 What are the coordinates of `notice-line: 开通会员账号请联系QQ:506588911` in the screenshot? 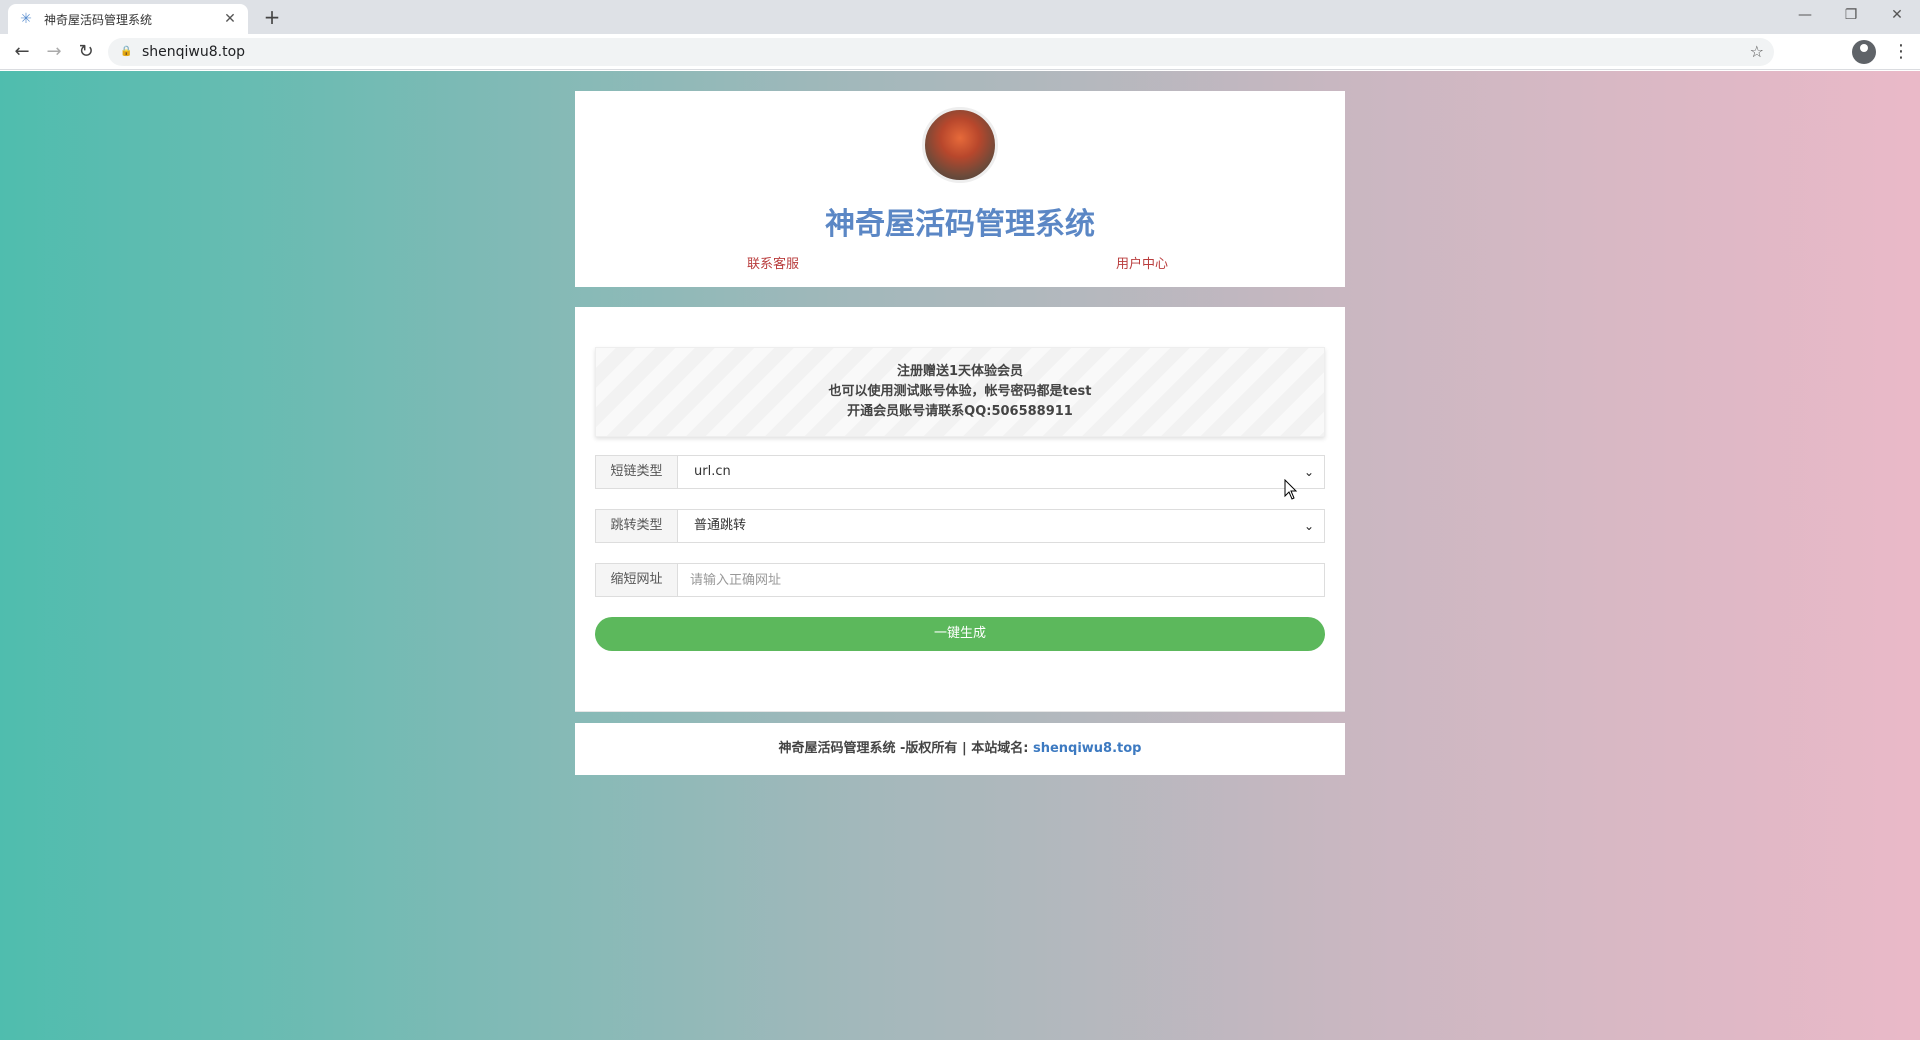 It's located at (960, 411).